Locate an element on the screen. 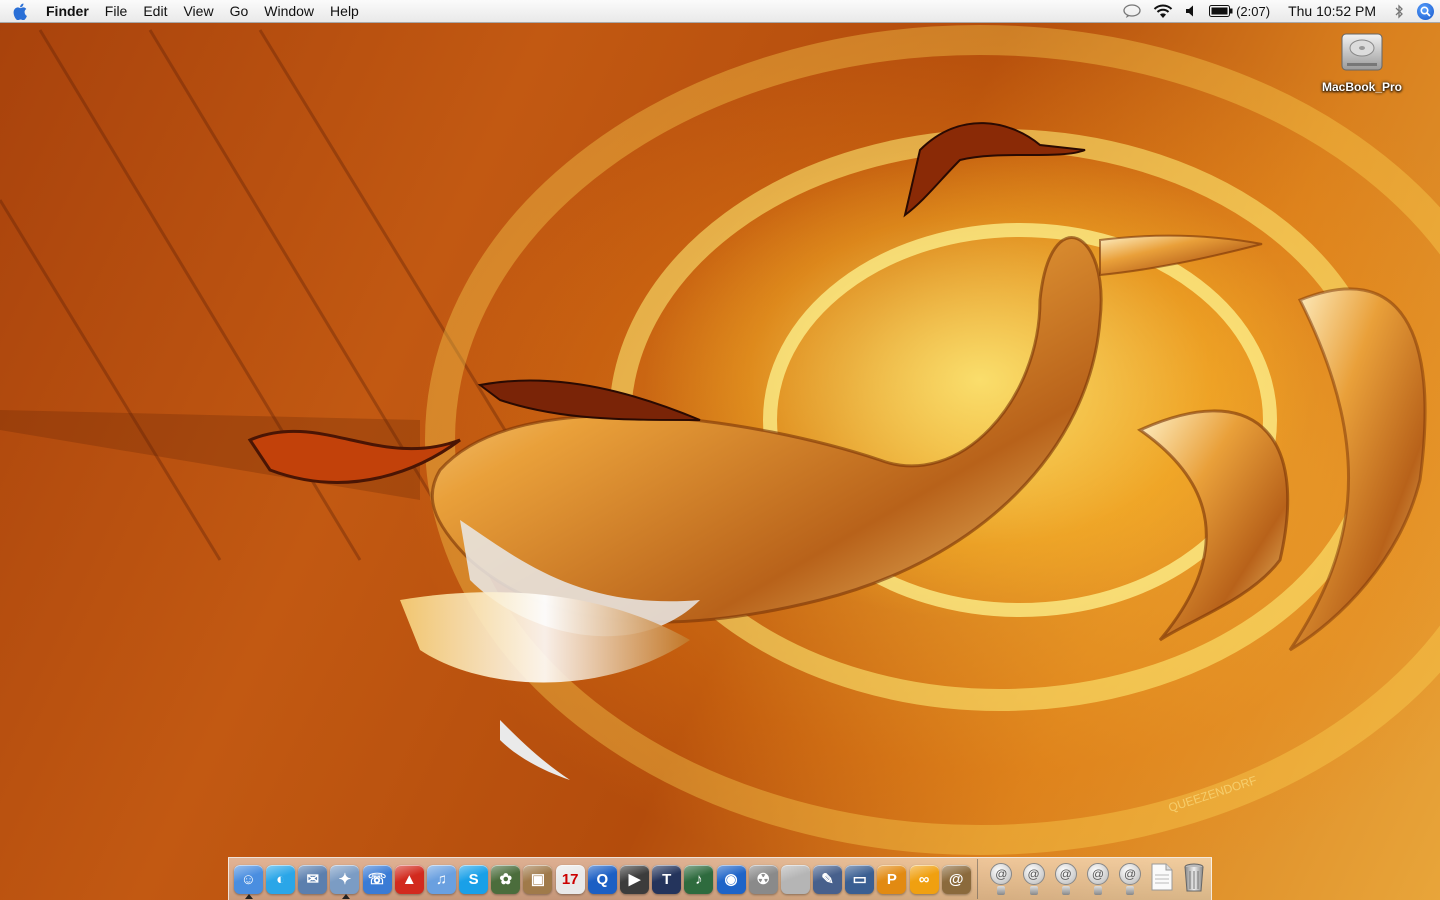  dock: ☺ ◐ ✉ ✦ ☏ ▲ ♫ S ✿ ▣ 17 Q ▶ T ♪ ◉ ☢ ✎ ▭ P ∞ @ @ @ @ @ @ is located at coordinates (720, 878).